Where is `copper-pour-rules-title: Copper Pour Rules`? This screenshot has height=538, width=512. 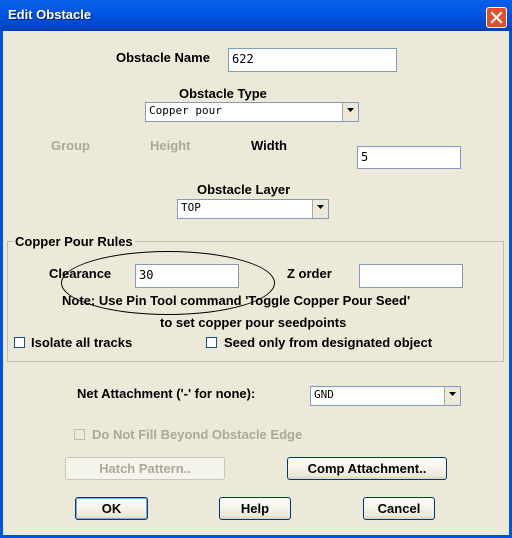
copper-pour-rules-title: Copper Pour Rules is located at coordinates (74, 241).